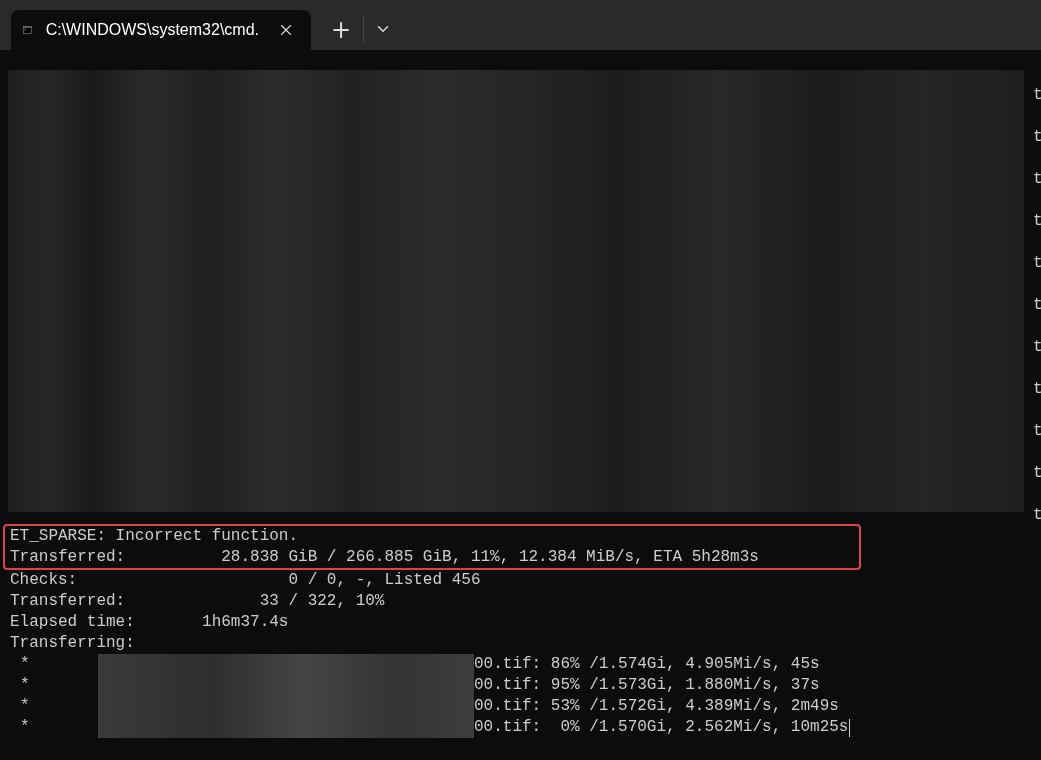 Image resolution: width=1041 pixels, height=760 pixels. I want to click on tab: C:\WINDOWS\system32\cmd., so click(161, 30).